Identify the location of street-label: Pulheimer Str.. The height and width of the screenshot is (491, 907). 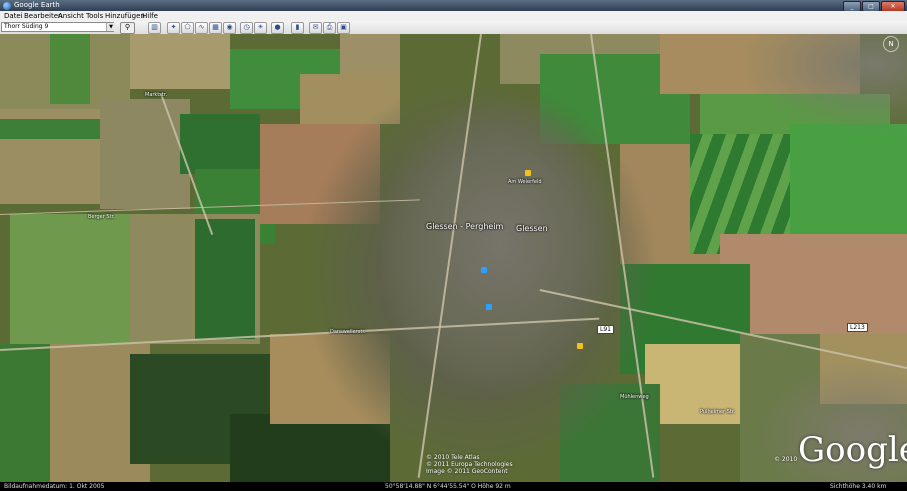
(718, 412).